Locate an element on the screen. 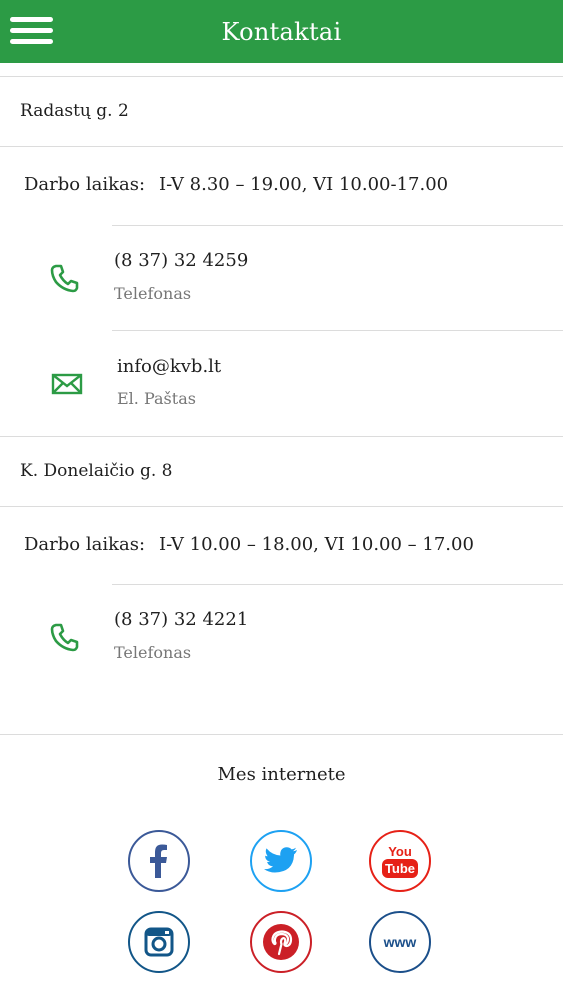 Image resolution: width=563 pixels, height=1000 pixels. pinterest-button is located at coordinates (281, 942).